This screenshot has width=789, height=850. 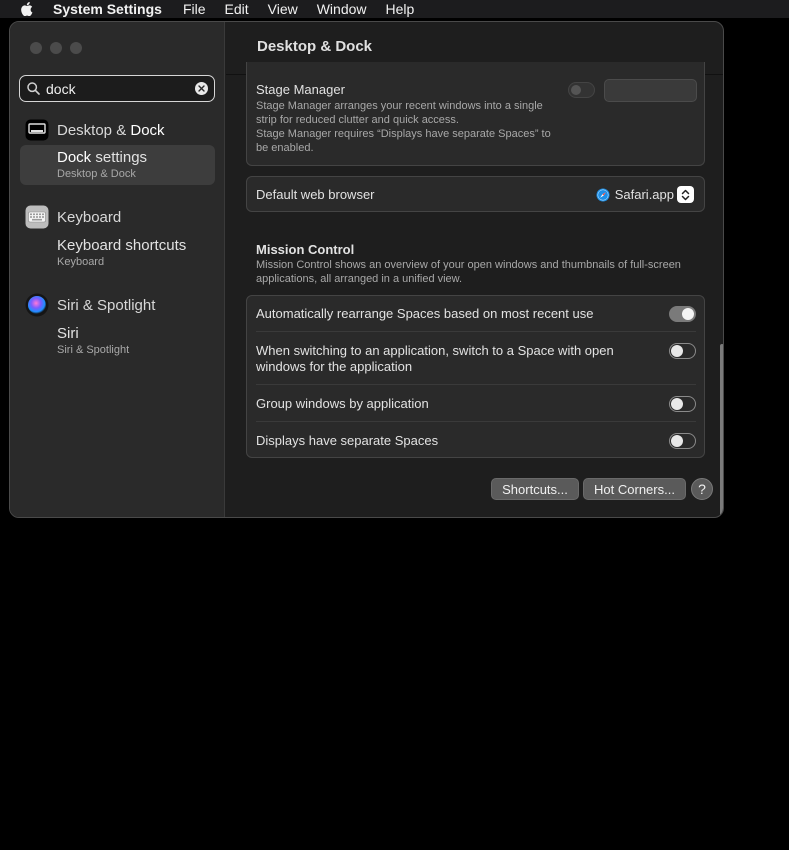 I want to click on option-label: Group windows by application, so click(x=342, y=403).